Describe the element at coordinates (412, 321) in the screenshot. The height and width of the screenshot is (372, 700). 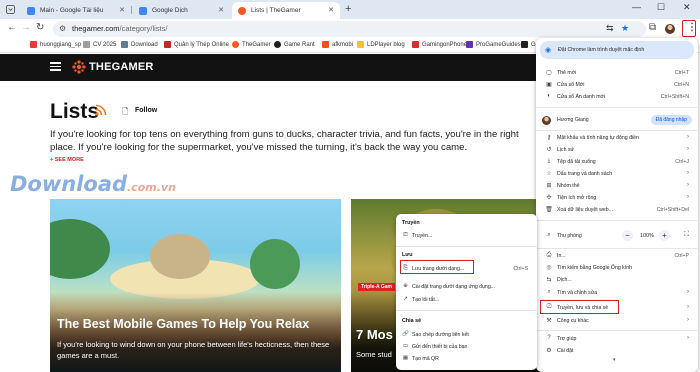
I see `submenu-header-share: Chia sẻ` at that location.